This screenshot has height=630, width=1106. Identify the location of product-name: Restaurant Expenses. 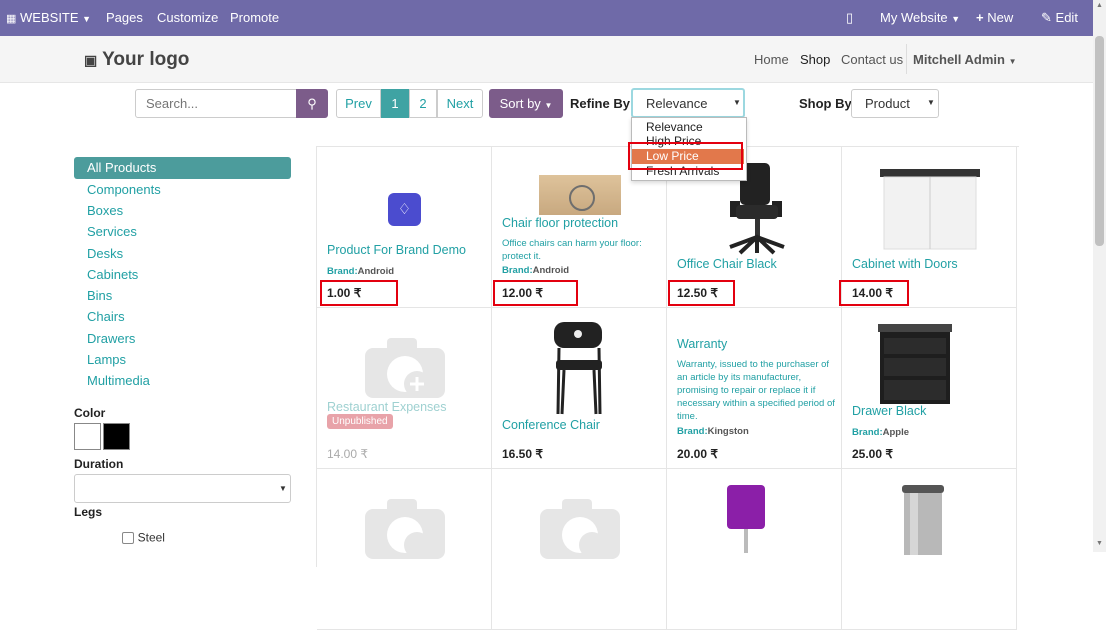
(387, 407).